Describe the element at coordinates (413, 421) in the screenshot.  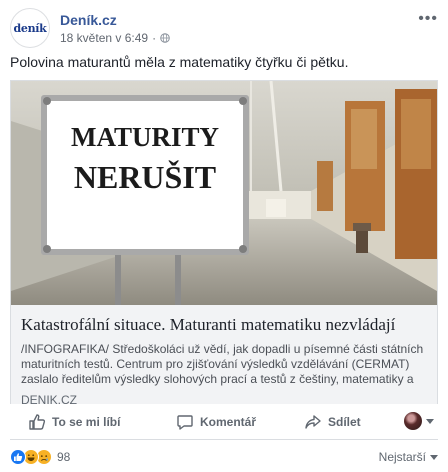
I see `user-avatar` at that location.